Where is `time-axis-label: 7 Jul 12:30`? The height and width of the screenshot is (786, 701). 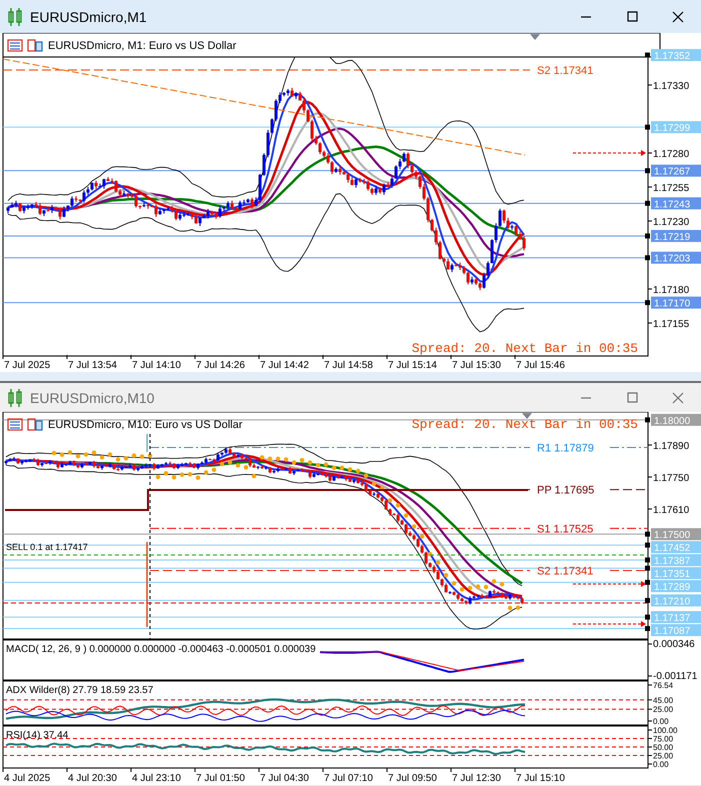 time-axis-label: 7 Jul 12:30 is located at coordinates (476, 778).